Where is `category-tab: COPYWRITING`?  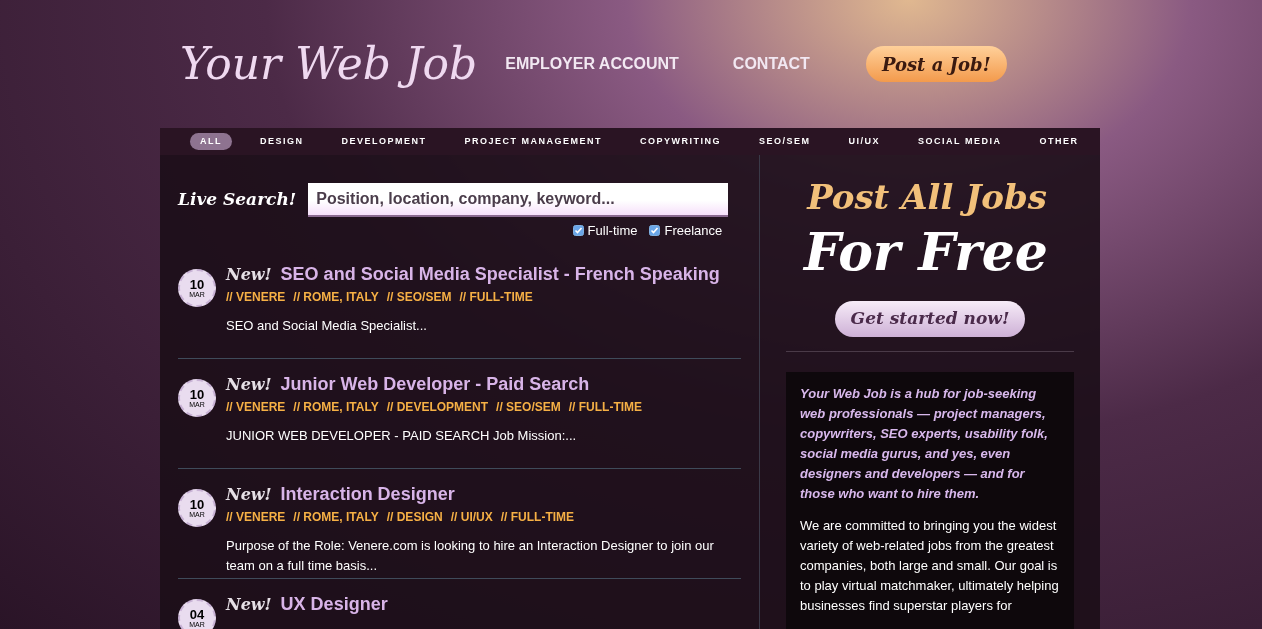 category-tab: COPYWRITING is located at coordinates (681, 141).